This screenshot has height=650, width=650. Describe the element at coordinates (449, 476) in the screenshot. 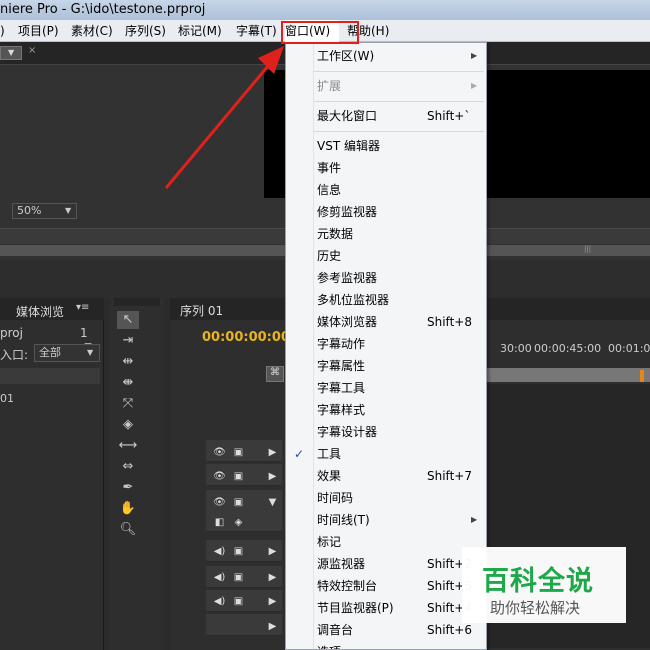

I see `menu-item-shortcut: Shift+7` at that location.